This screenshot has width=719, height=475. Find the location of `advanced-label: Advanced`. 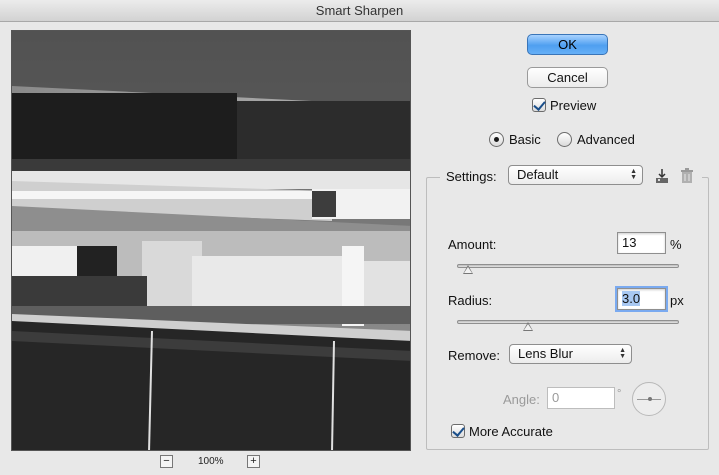

advanced-label: Advanced is located at coordinates (606, 139).